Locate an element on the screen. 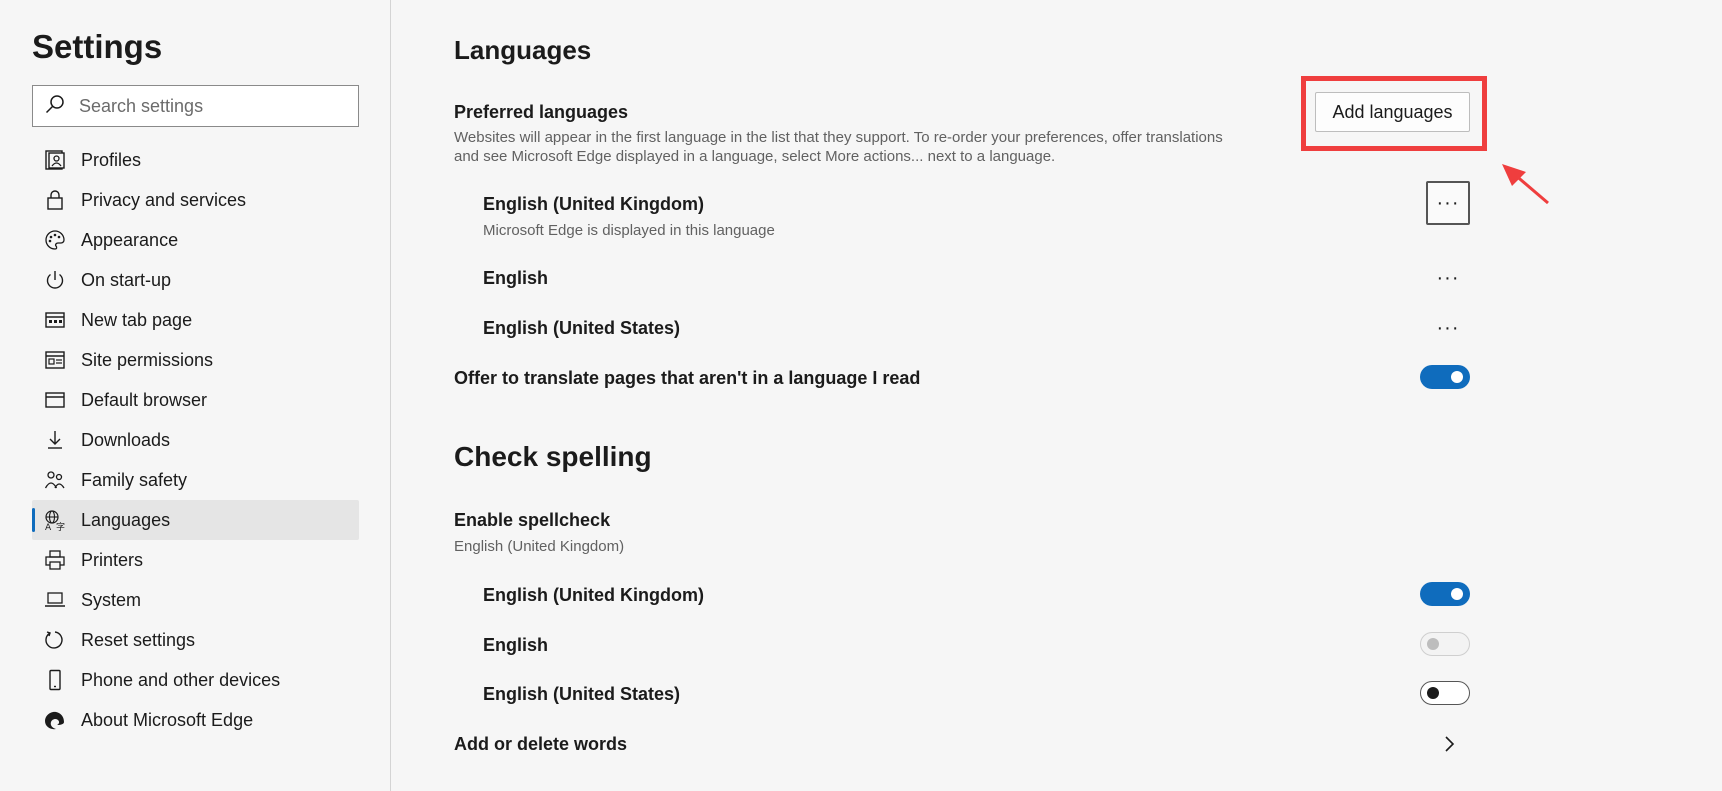 The image size is (1722, 791). offer-translate-toggle is located at coordinates (1445, 377).